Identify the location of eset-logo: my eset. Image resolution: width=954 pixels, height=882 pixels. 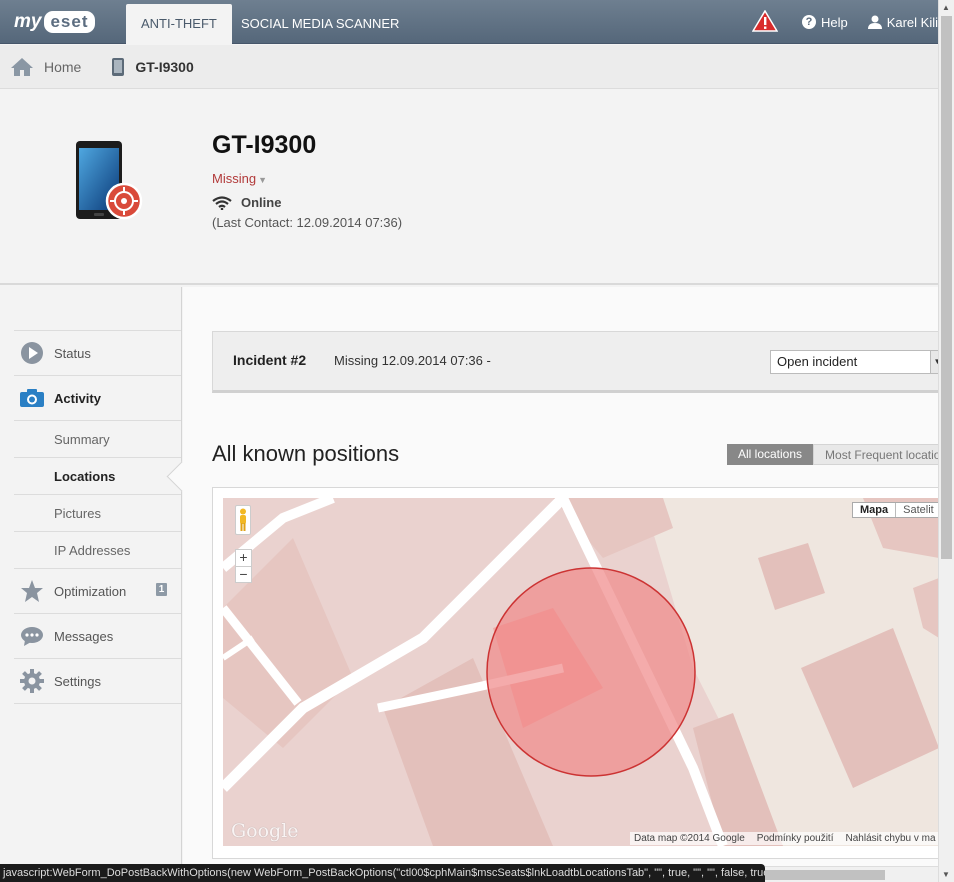
(54, 22).